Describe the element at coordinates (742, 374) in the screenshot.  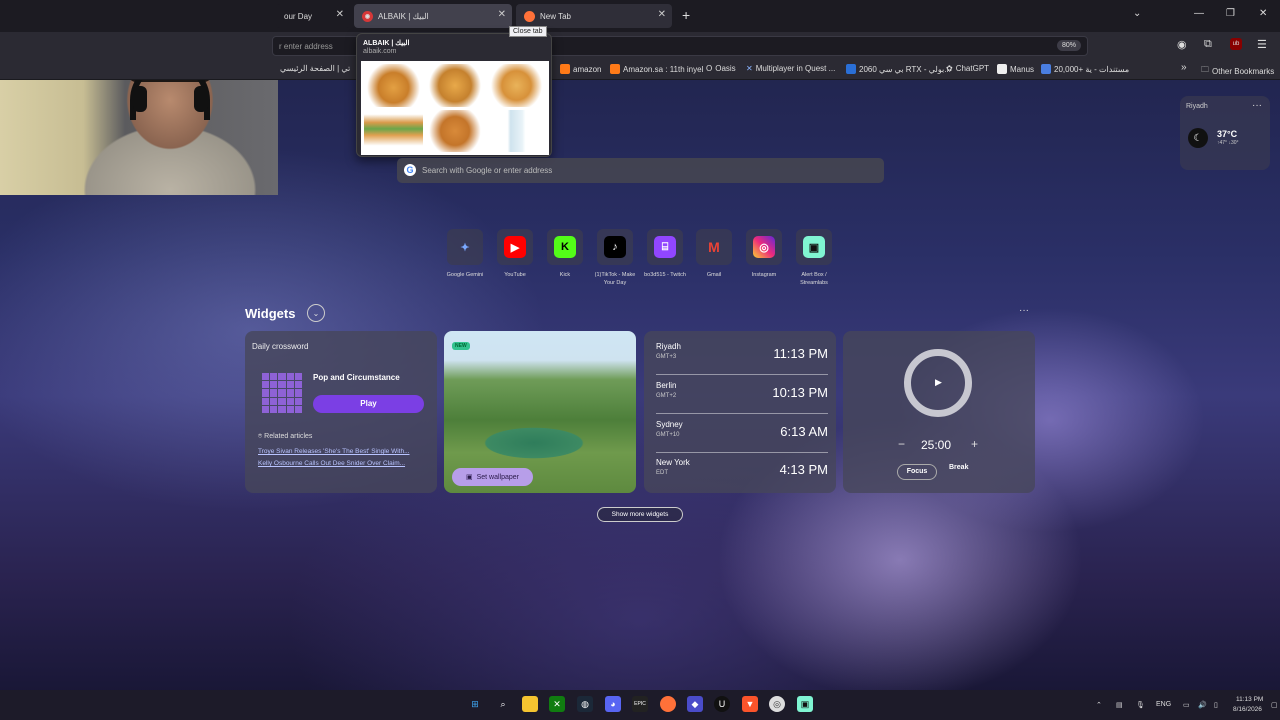
I see `divider` at that location.